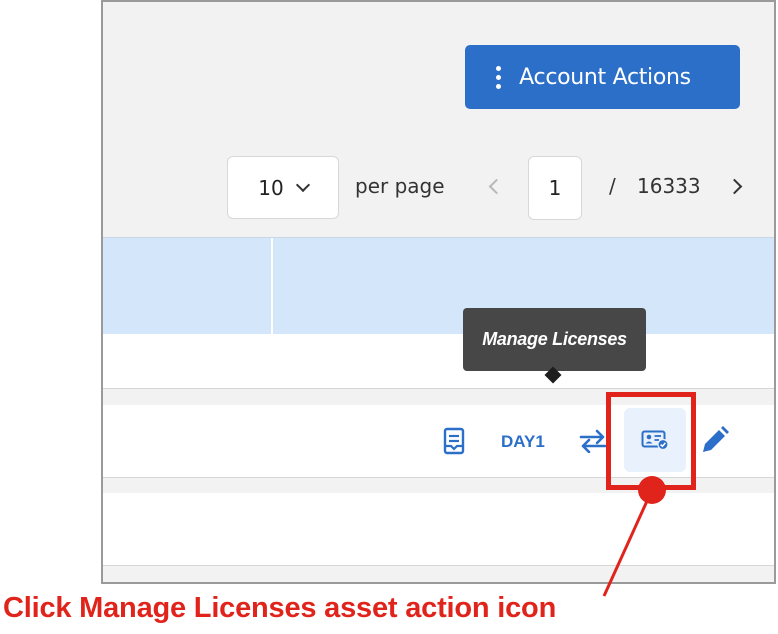 This screenshot has width=778, height=634. What do you see at coordinates (454, 443) in the screenshot?
I see `document-icon` at bounding box center [454, 443].